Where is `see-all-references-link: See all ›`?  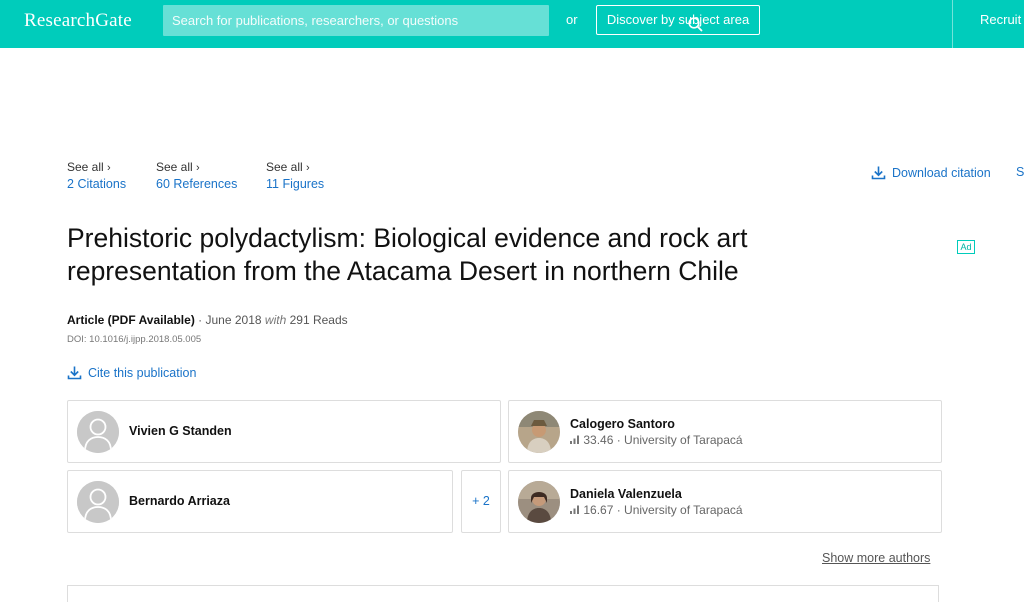 see-all-references-link: See all › is located at coordinates (196, 167).